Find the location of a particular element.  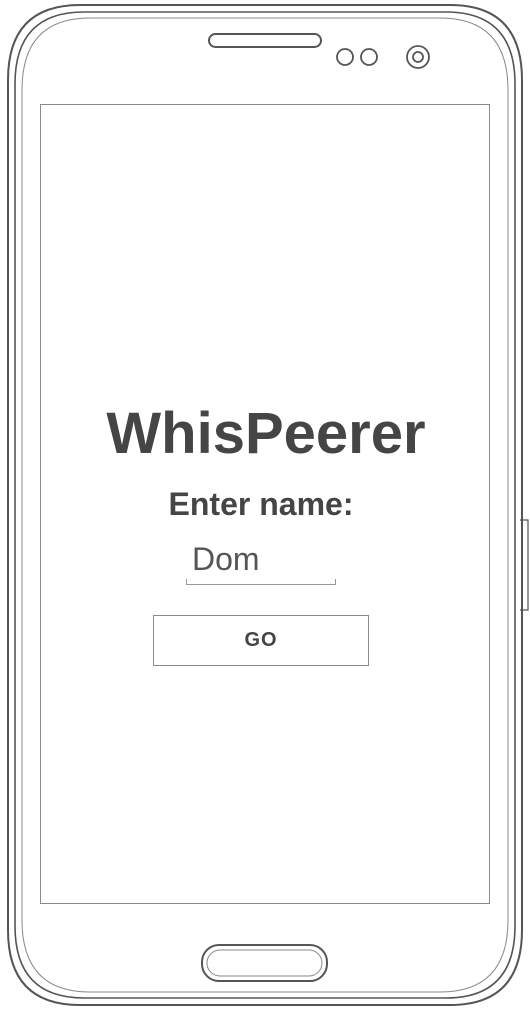

go-button: GO is located at coordinates (261, 640).